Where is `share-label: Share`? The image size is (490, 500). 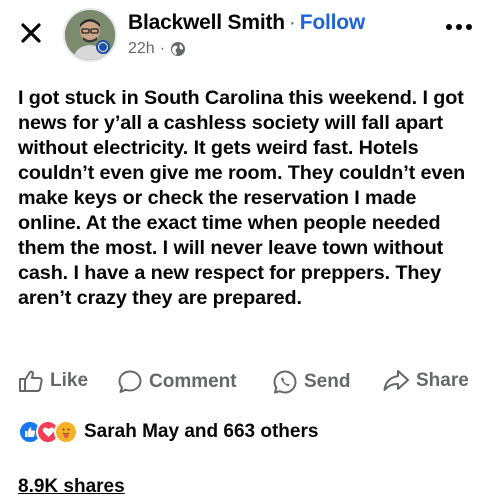 share-label: Share is located at coordinates (442, 380).